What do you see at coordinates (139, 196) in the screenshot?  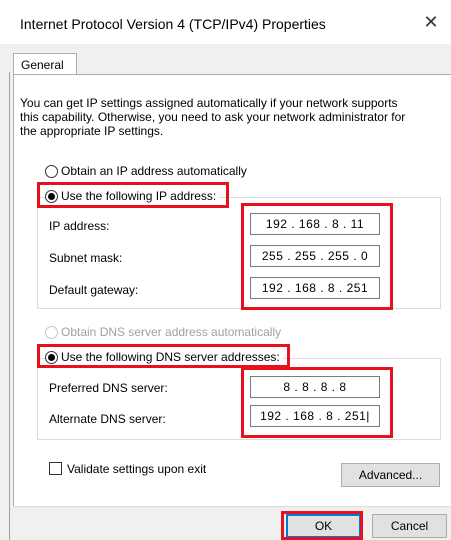 I see `radio-use-following-ip-label: Use the following IP address:` at bounding box center [139, 196].